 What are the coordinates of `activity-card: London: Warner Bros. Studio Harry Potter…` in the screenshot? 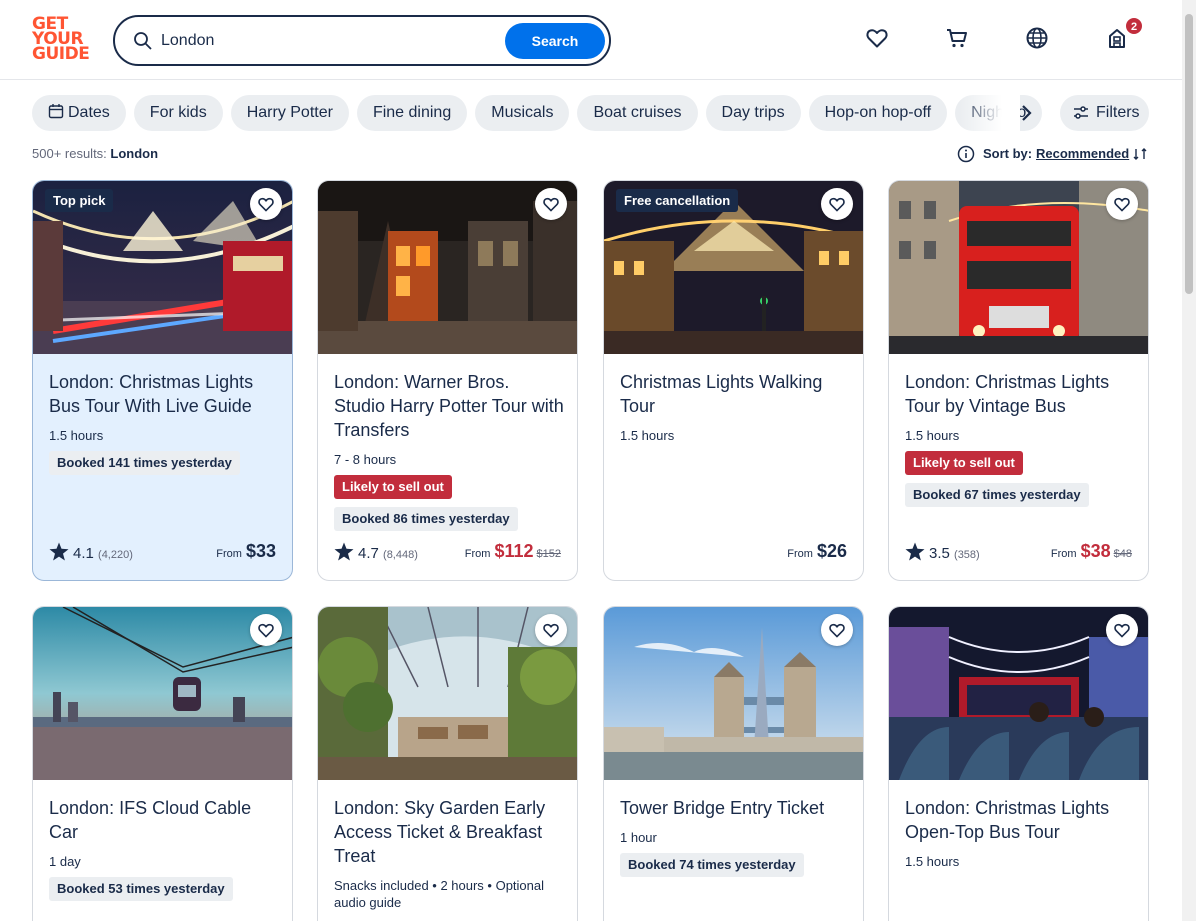 It's located at (447, 380).